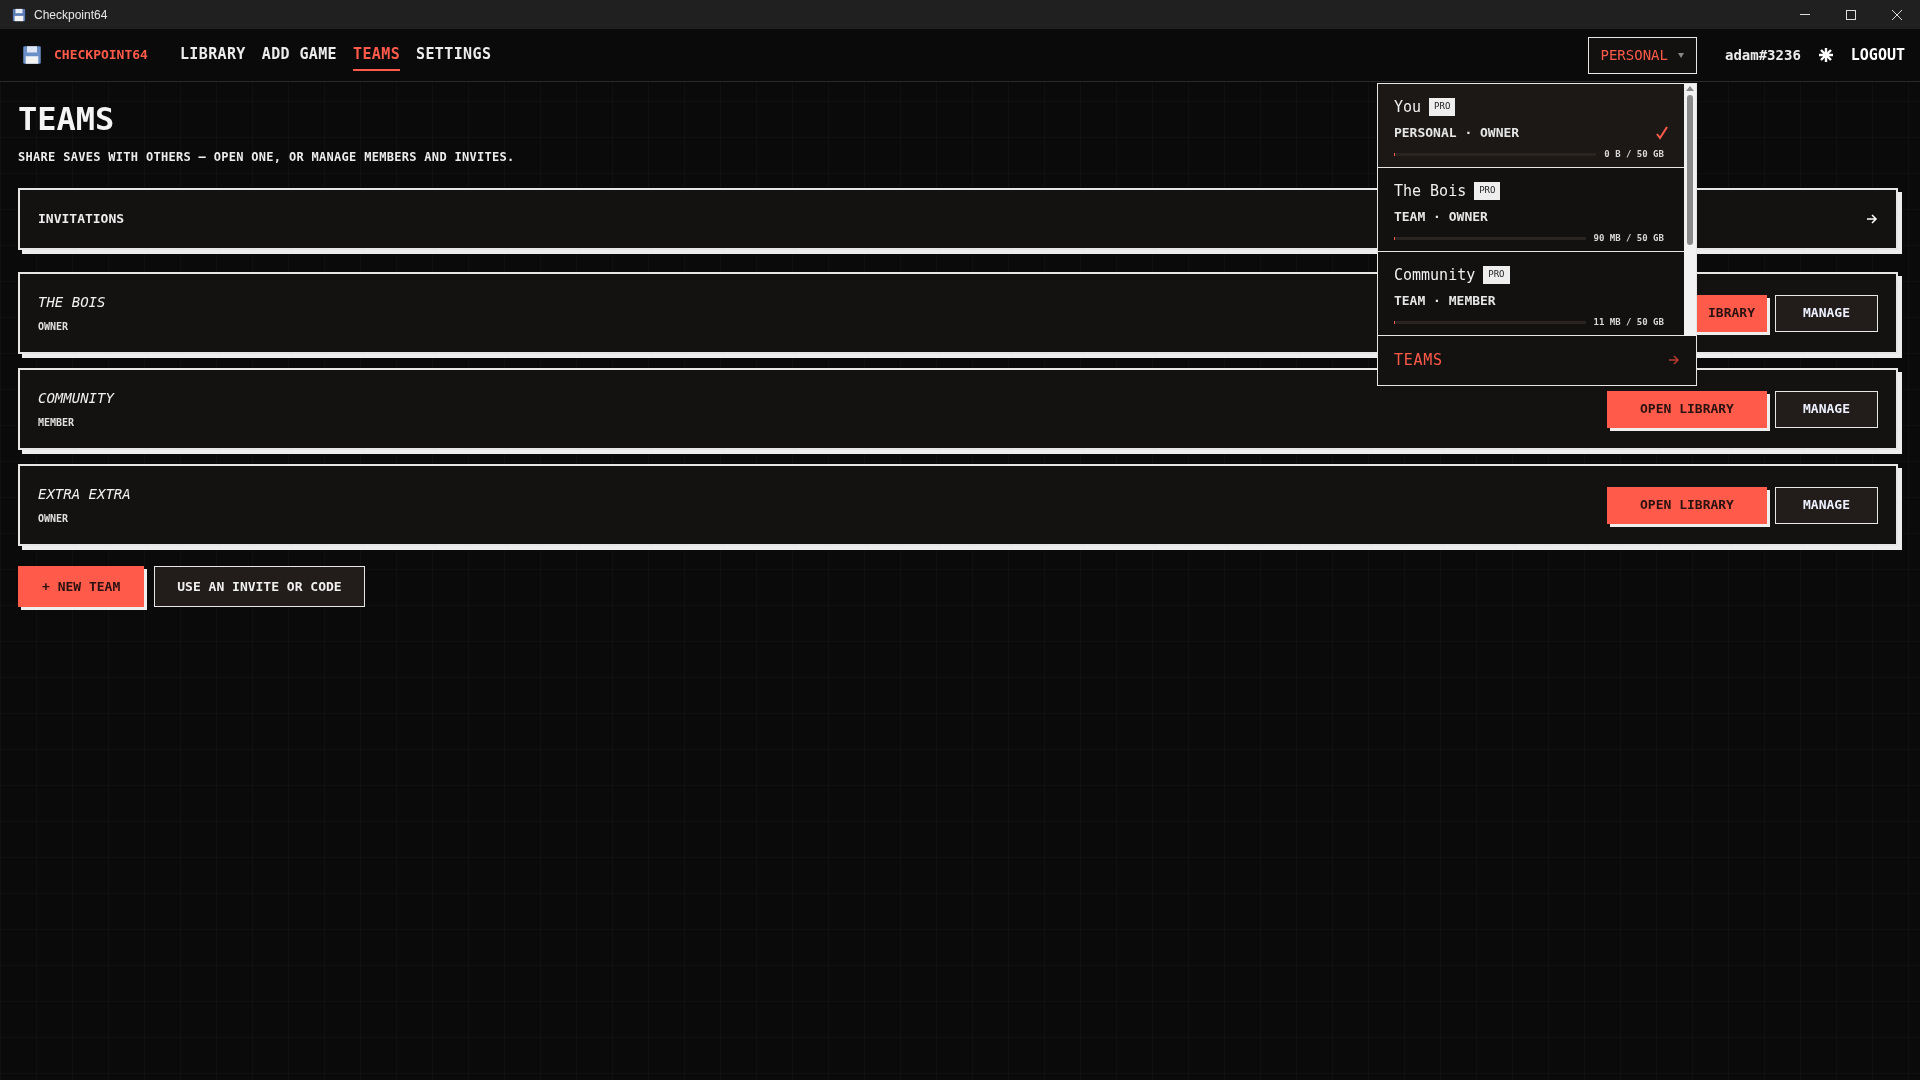 This screenshot has width=1920, height=1080. What do you see at coordinates (1661, 132) in the screenshot?
I see `checkmark-icon` at bounding box center [1661, 132].